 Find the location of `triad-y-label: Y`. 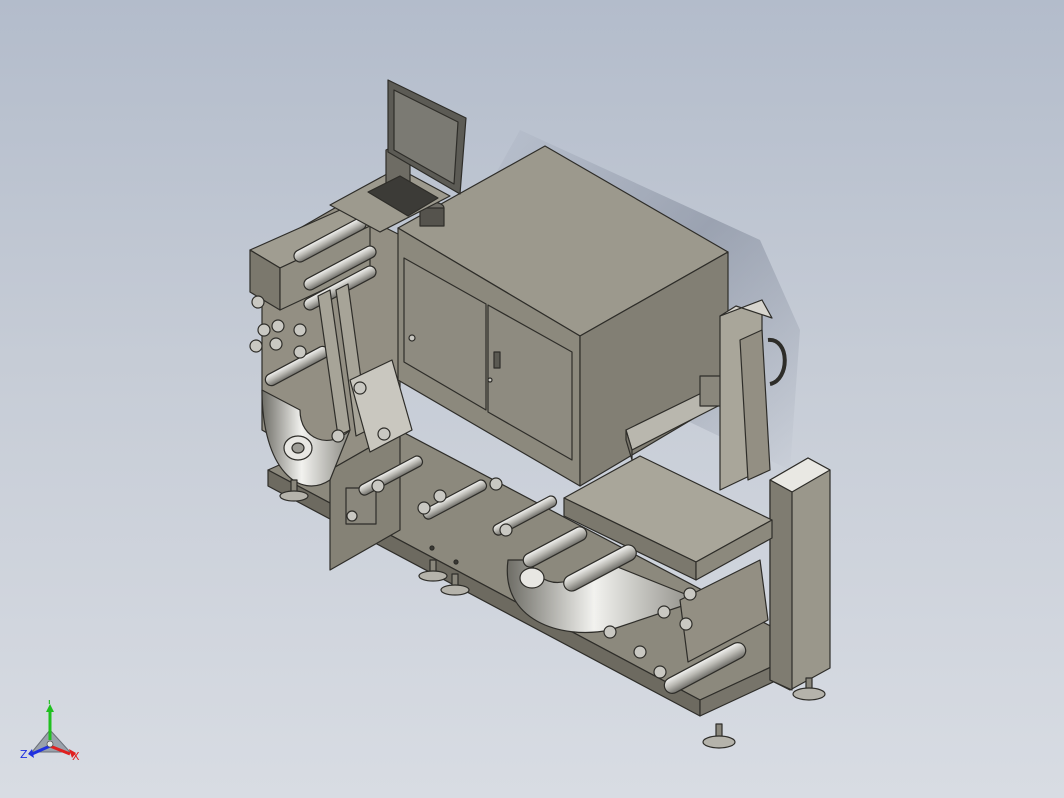

triad-y-label: Y is located at coordinates (49, 703).